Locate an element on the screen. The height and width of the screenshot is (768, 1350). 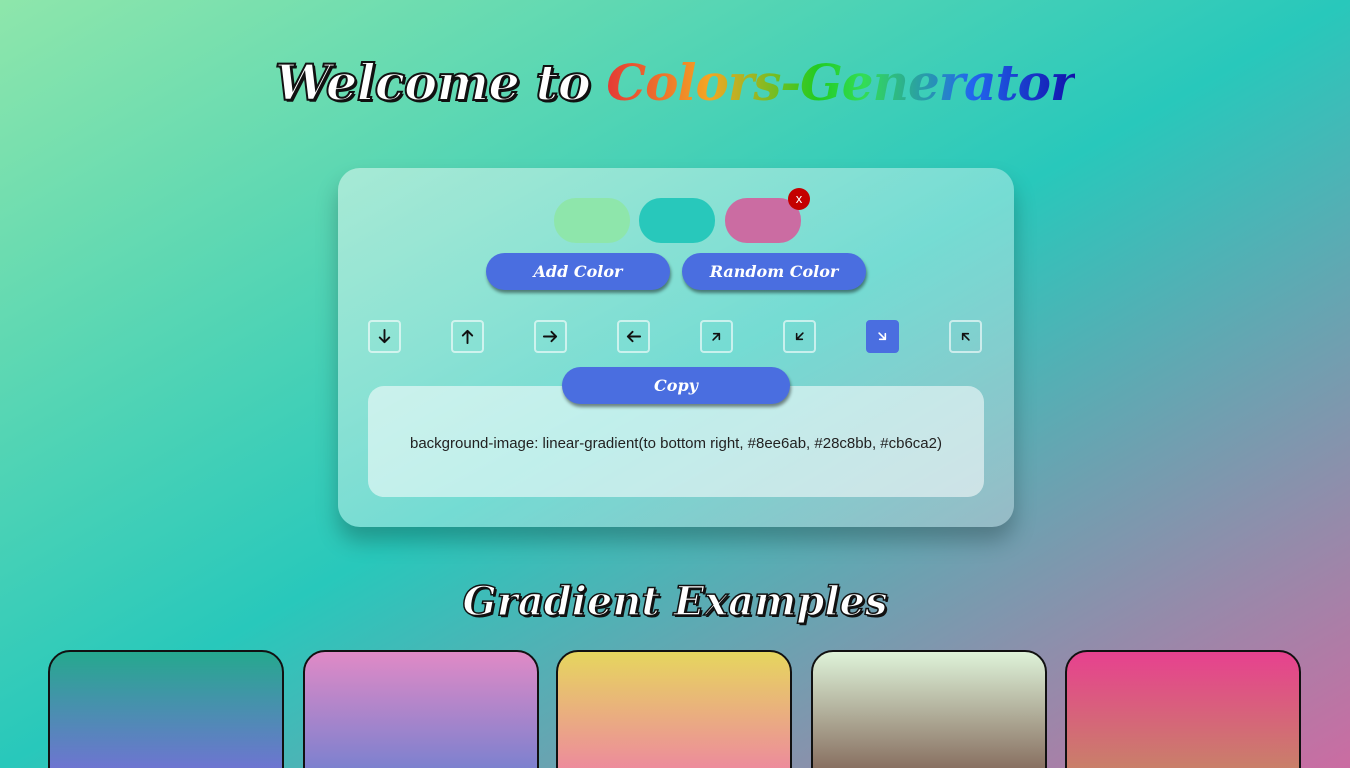
brand-name: Colors-Generator is located at coordinates (841, 82).